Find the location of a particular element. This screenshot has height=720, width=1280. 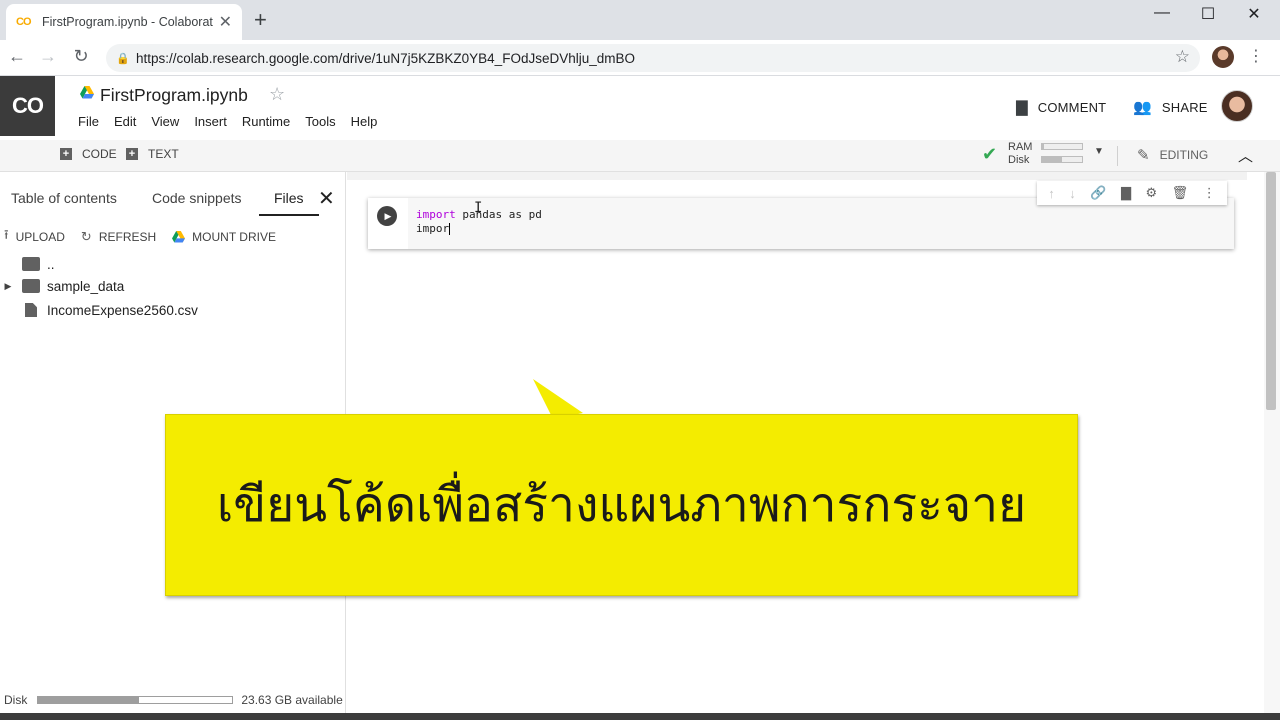

colab-logo: CO is located at coordinates (27, 106).